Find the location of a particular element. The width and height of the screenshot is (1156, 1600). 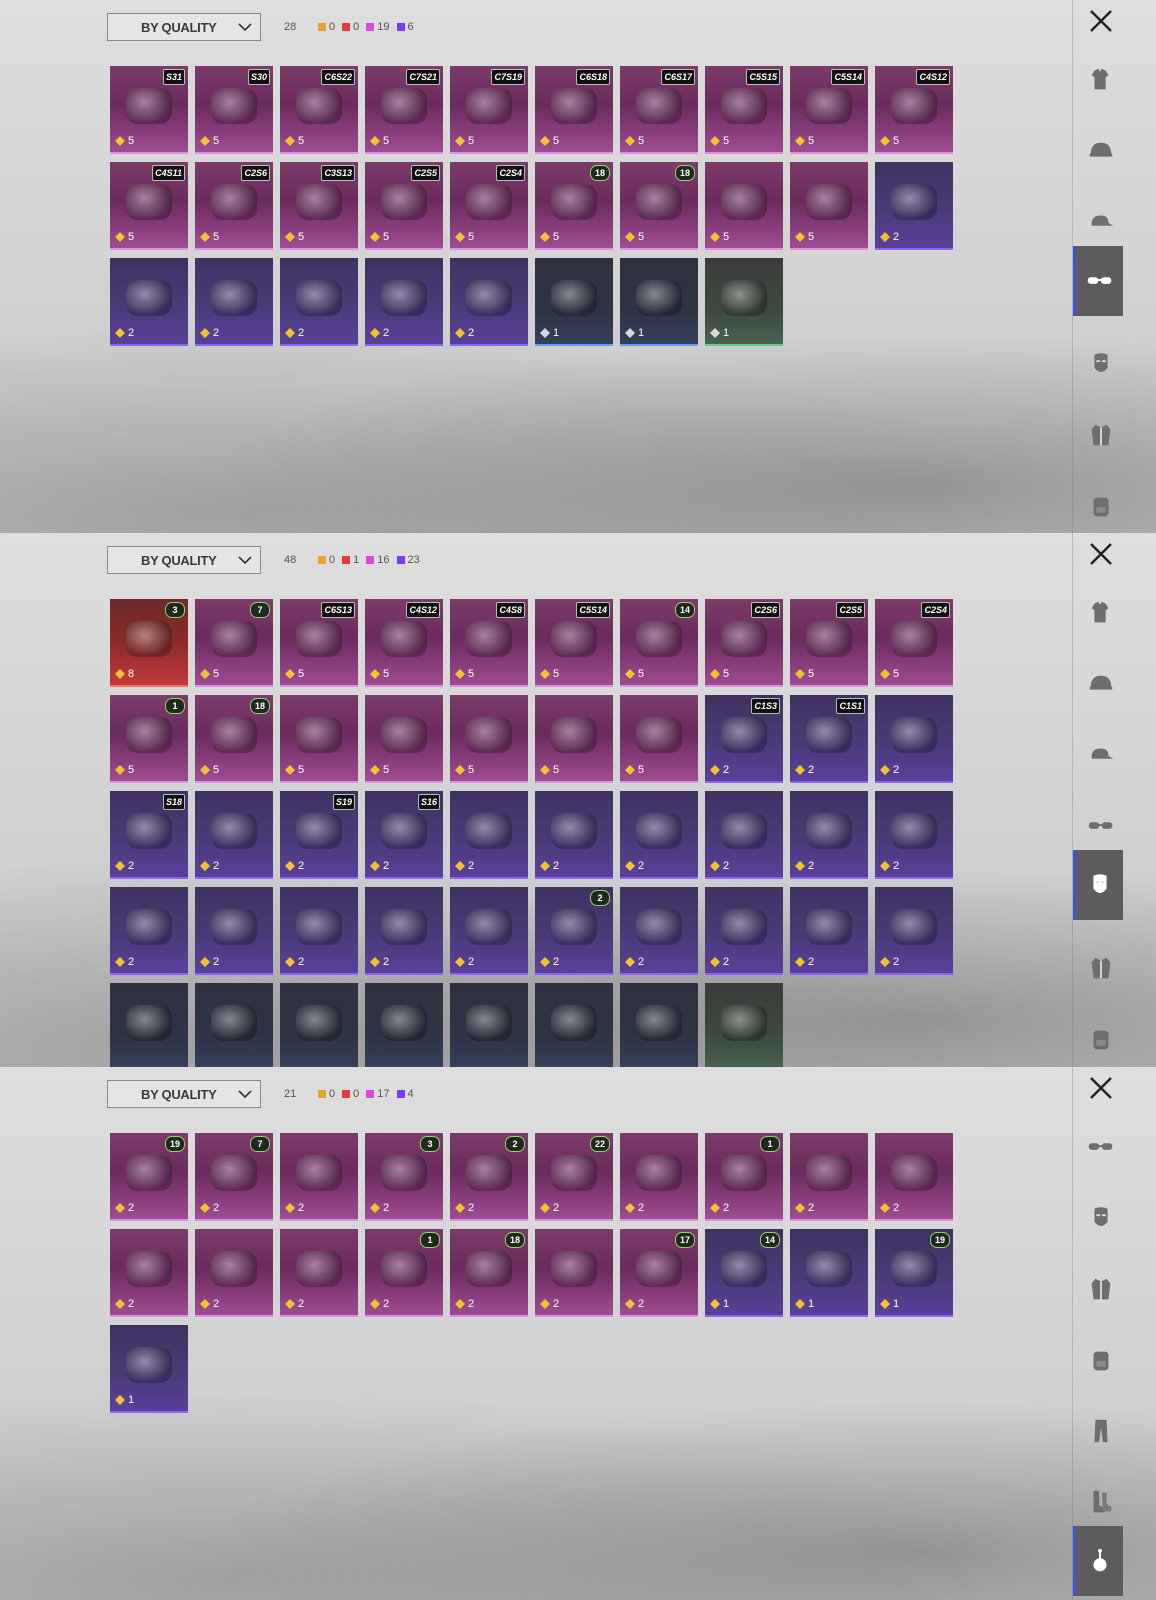

item-tile: 22 2 is located at coordinates (574, 1177).